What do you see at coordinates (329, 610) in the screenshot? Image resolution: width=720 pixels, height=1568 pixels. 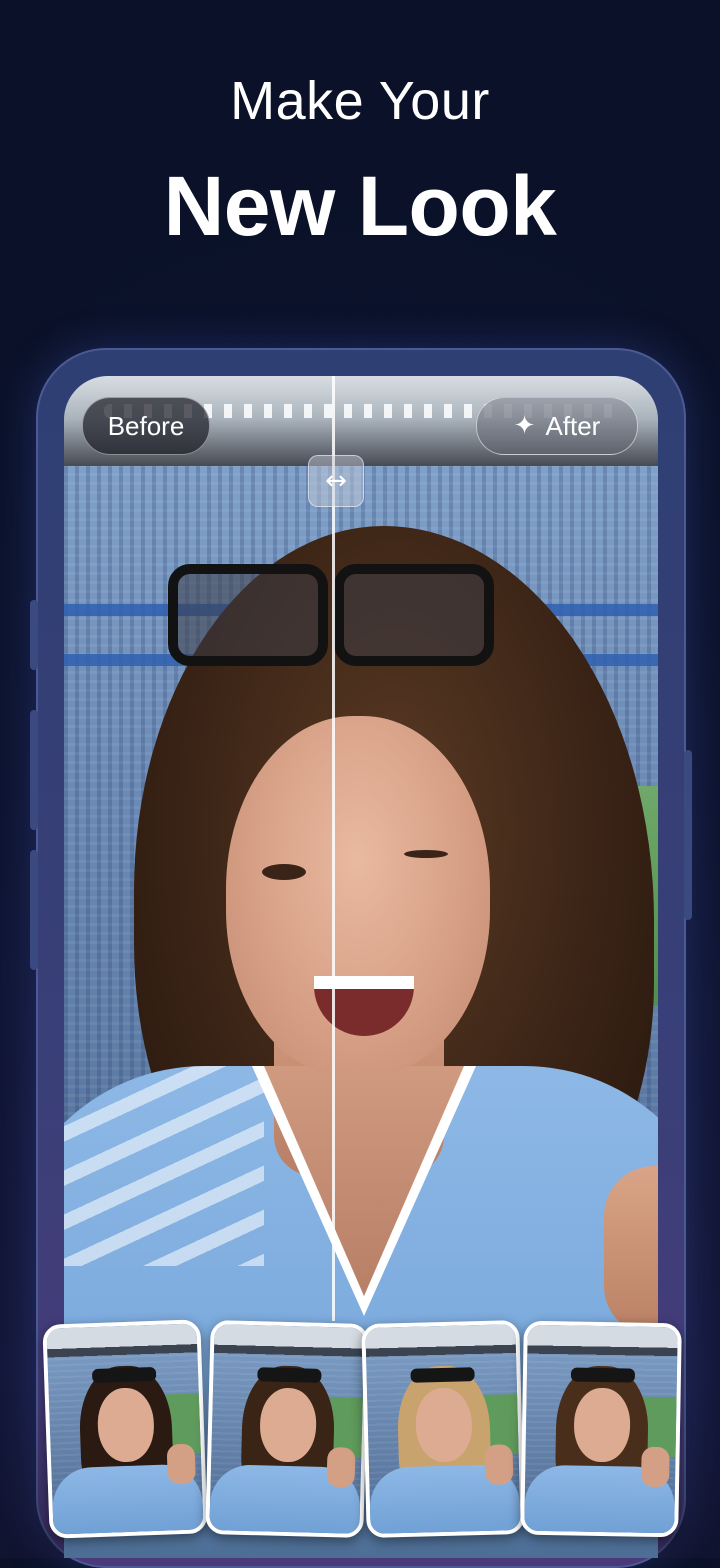 I see `sunglasses` at bounding box center [329, 610].